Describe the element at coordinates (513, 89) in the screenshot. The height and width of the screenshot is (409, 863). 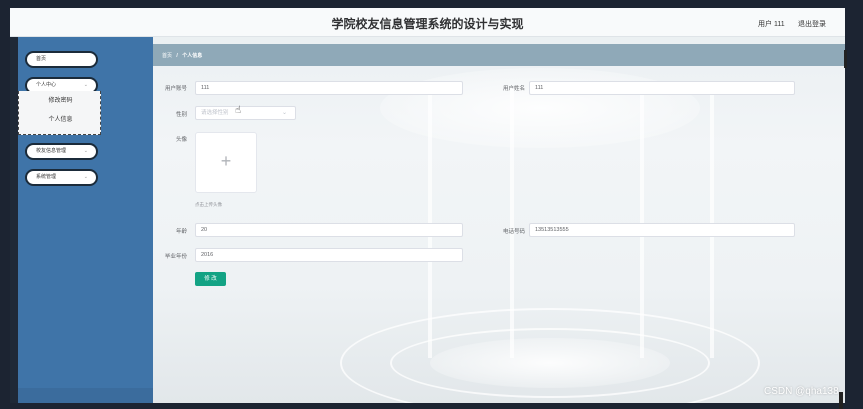
I see `name-label: 用户姓名` at that location.